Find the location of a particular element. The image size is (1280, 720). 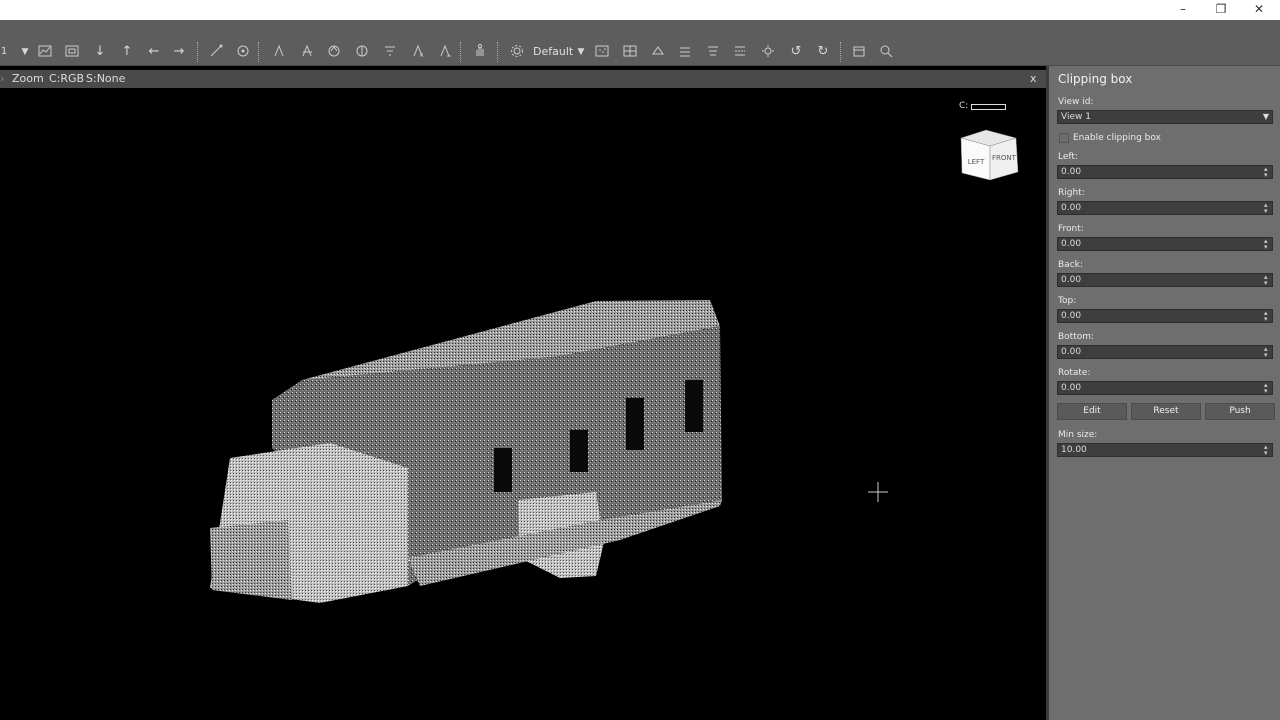

enable-clipping-checkbox is located at coordinates (1064, 138).